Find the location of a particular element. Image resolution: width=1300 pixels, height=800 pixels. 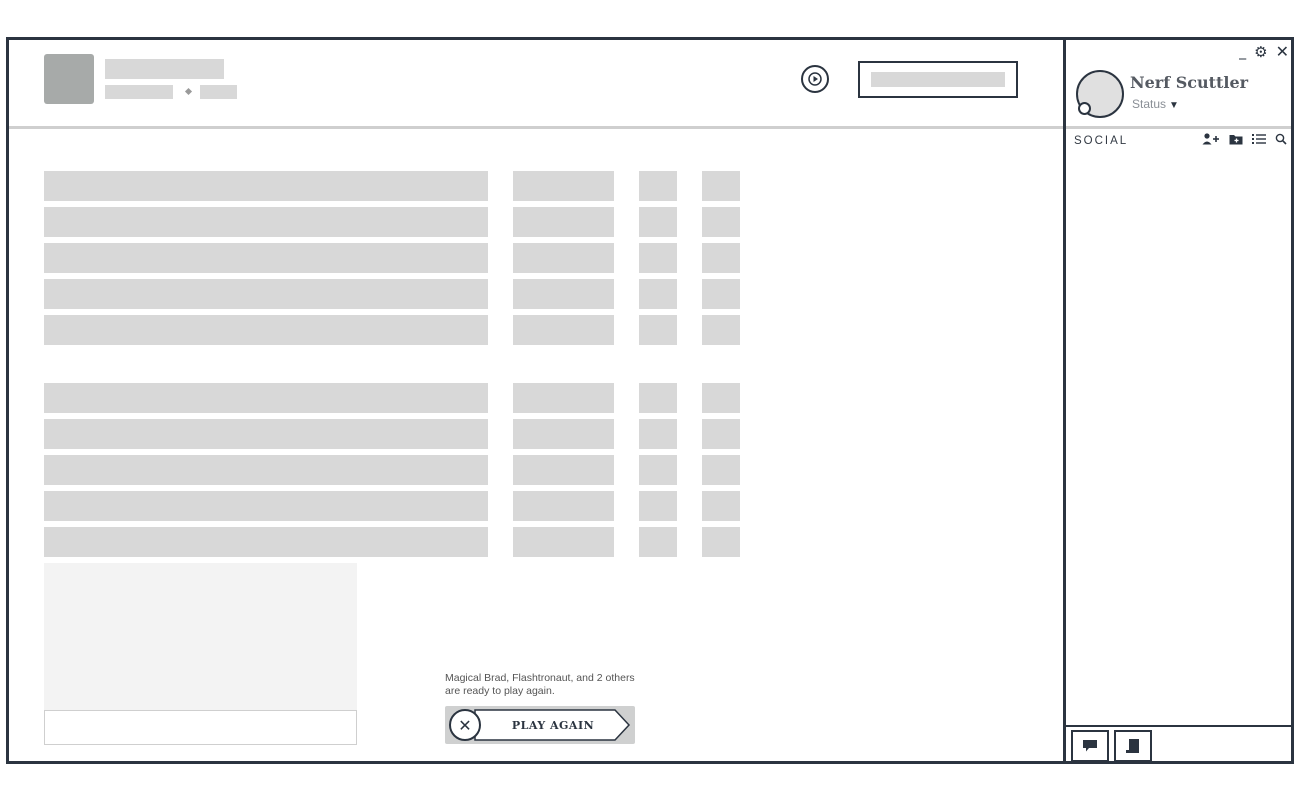

chat-icon is located at coordinates (1090, 746).